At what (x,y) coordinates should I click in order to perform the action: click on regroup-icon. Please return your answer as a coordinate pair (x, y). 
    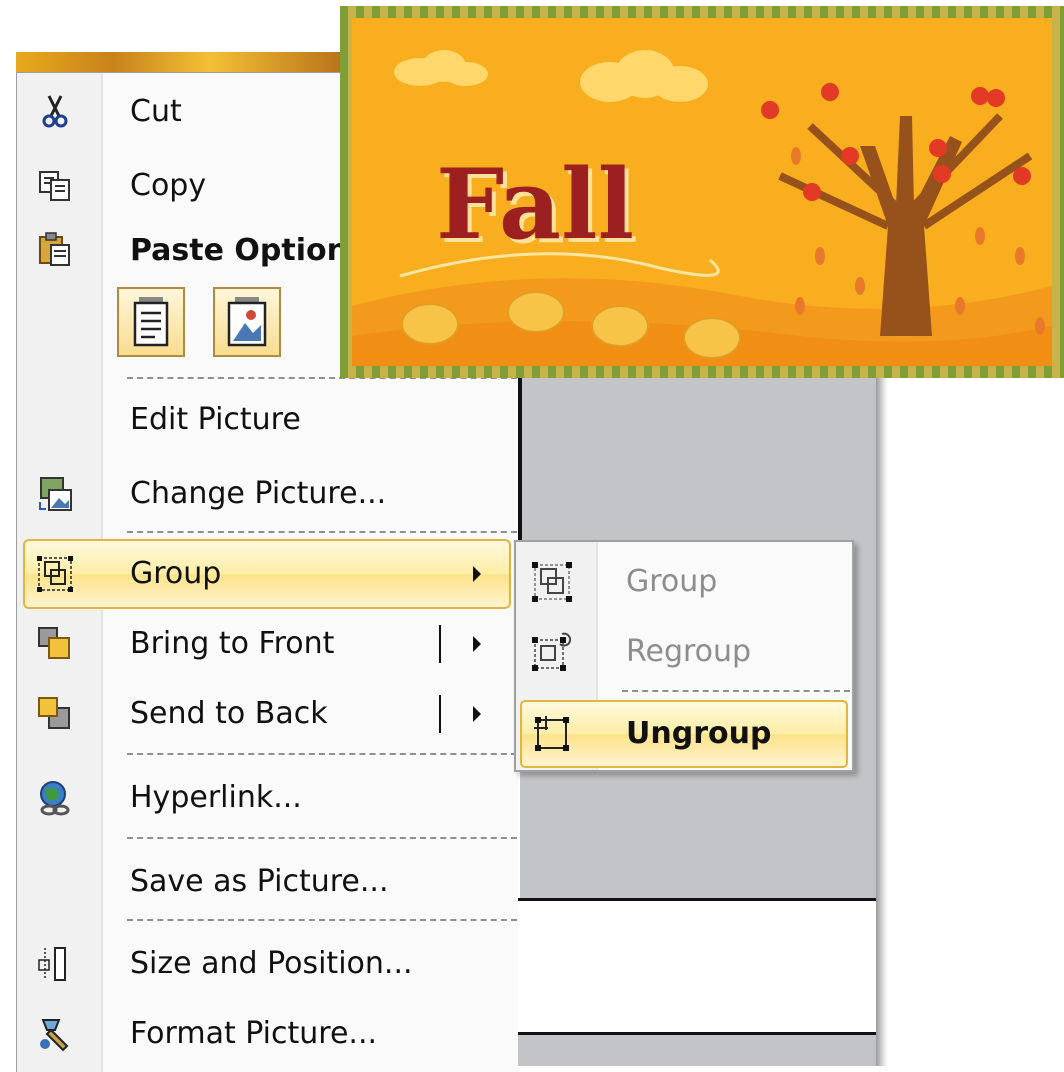
    Looking at the image, I should click on (552, 651).